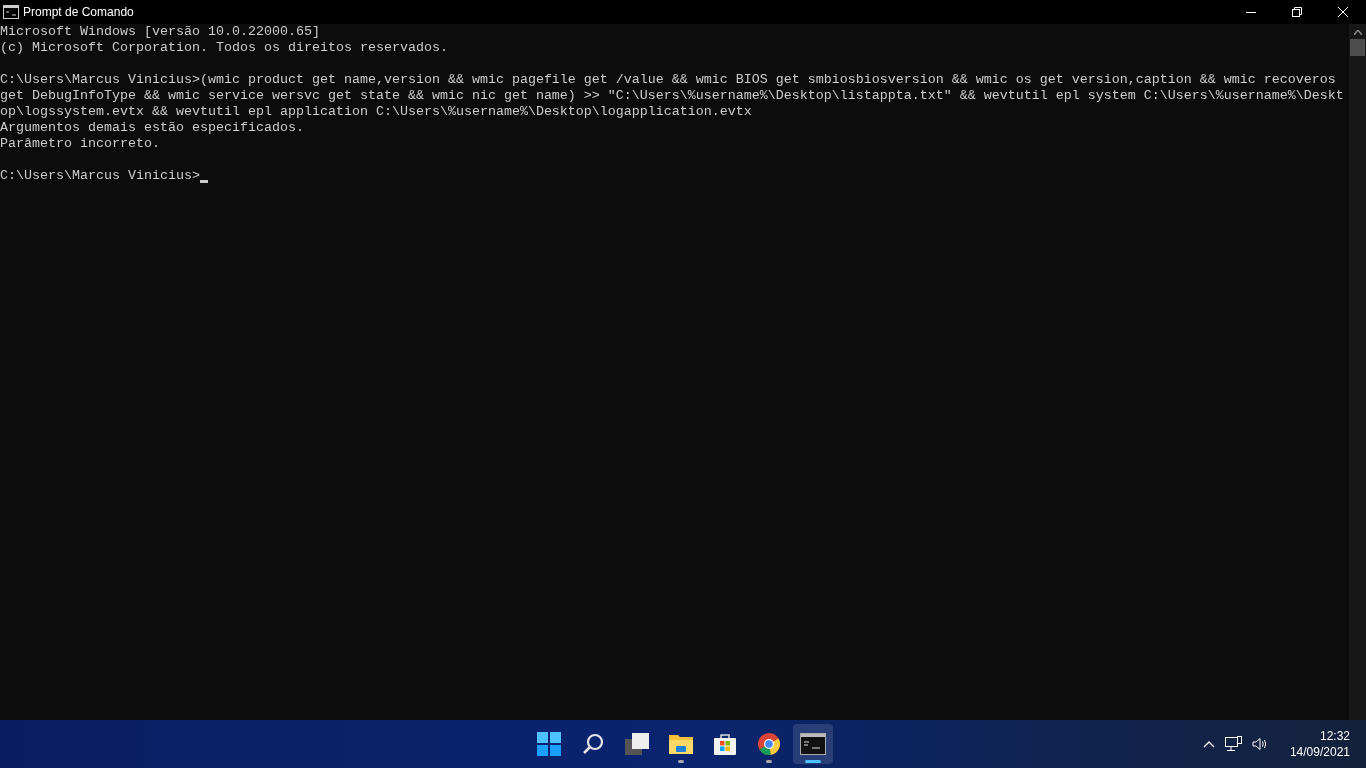 The width and height of the screenshot is (1366, 768). I want to click on window-title: Prompt de Comando, so click(78, 12).